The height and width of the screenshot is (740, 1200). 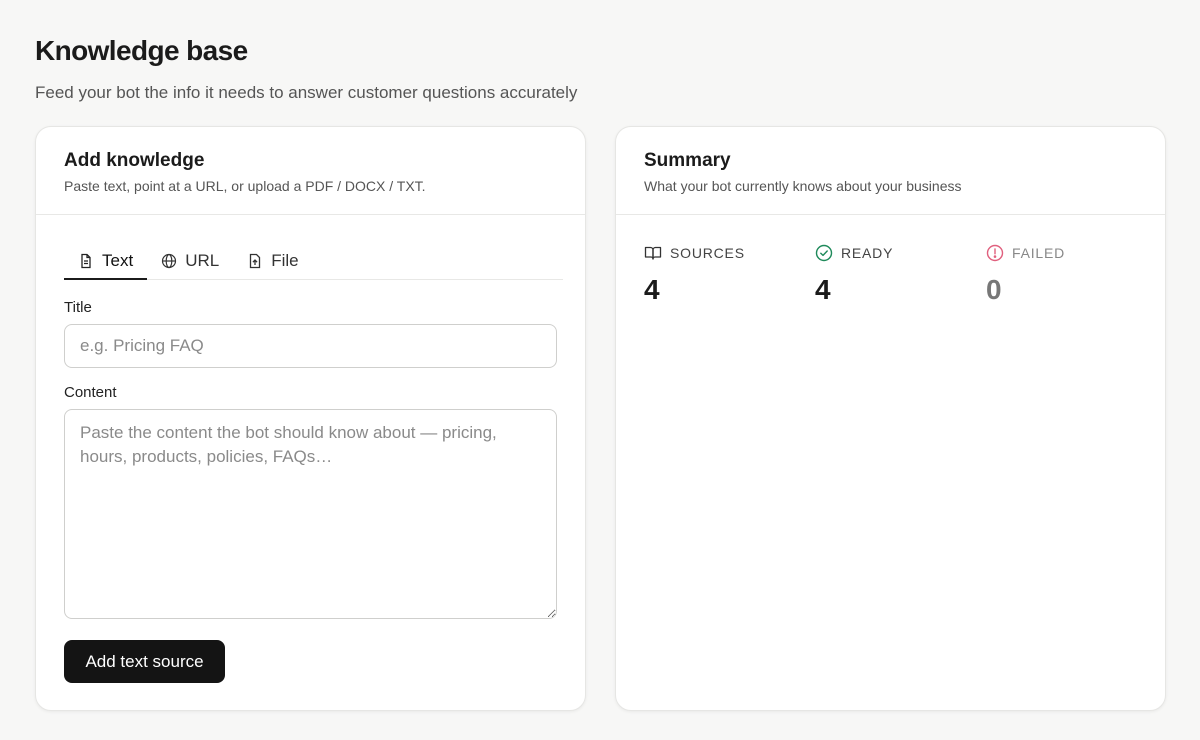 I want to click on tab-file: File, so click(x=272, y=261).